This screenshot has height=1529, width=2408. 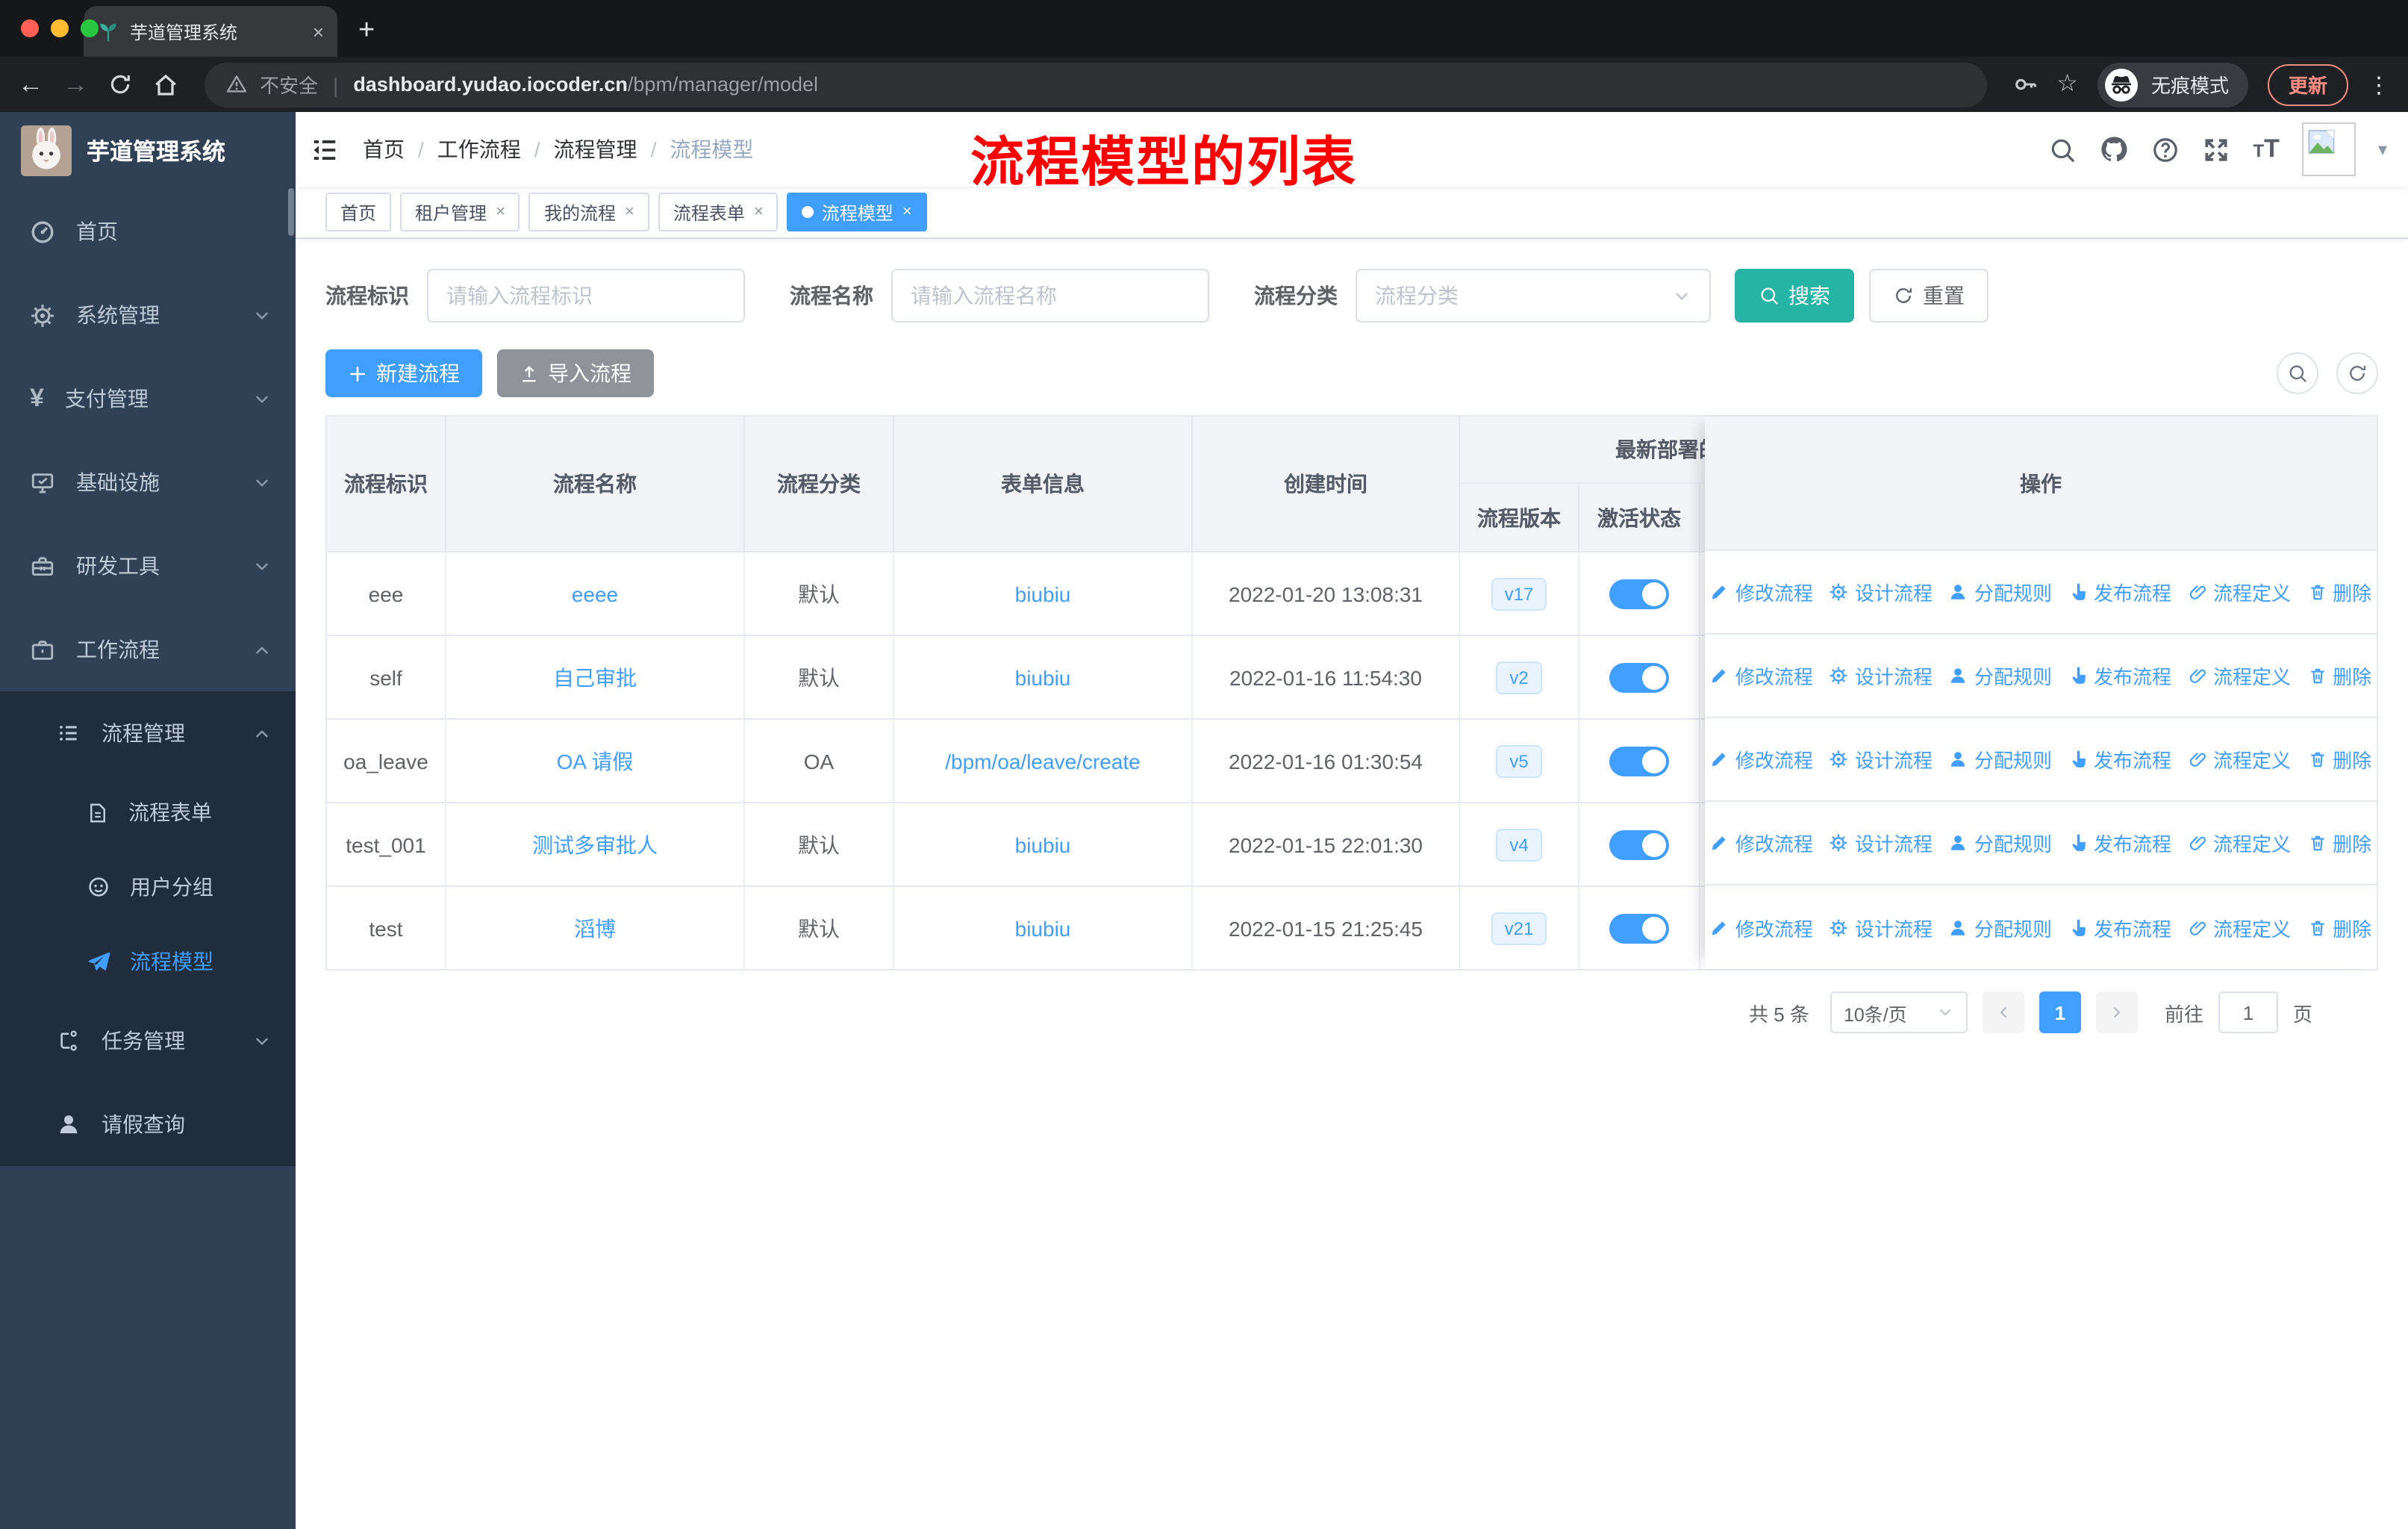 What do you see at coordinates (1929, 296) in the screenshot?
I see `reset-button: 重置` at bounding box center [1929, 296].